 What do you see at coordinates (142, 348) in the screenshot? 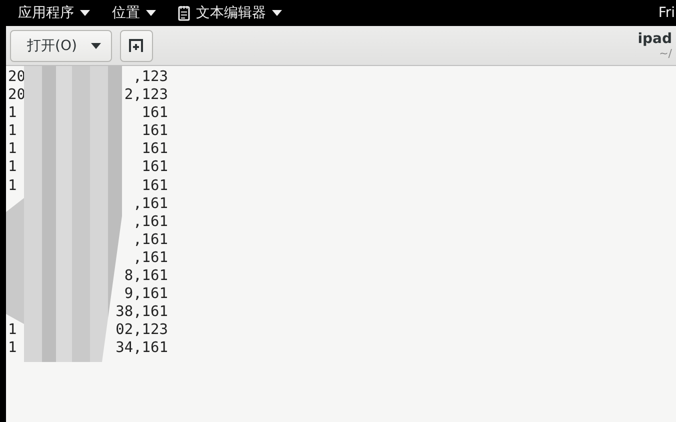
I see `line-text: 34,161` at bounding box center [142, 348].